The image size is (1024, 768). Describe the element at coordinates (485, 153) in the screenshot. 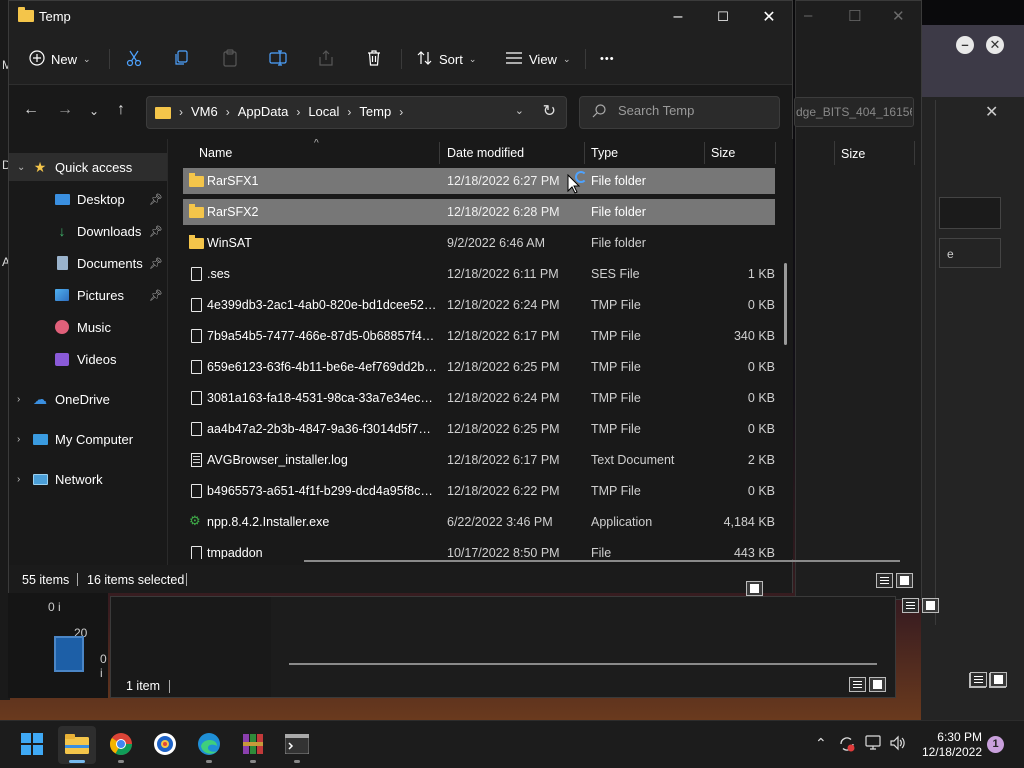

I see `column-date-modified: Date modified` at that location.